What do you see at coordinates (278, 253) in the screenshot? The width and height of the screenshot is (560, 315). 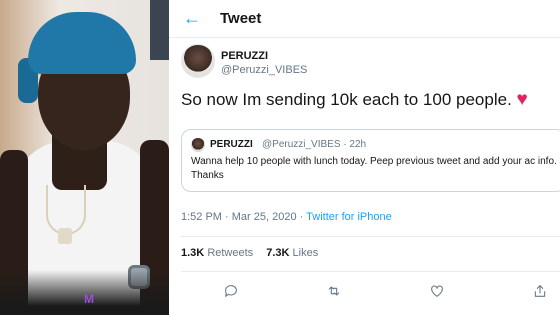 I see `likes-count: 7.3K` at bounding box center [278, 253].